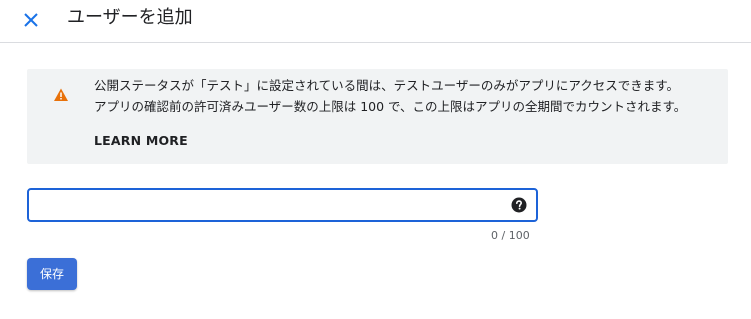 This screenshot has height=319, width=751. What do you see at coordinates (375, 21) in the screenshot?
I see `dialog-header: ユーザーを追加` at bounding box center [375, 21].